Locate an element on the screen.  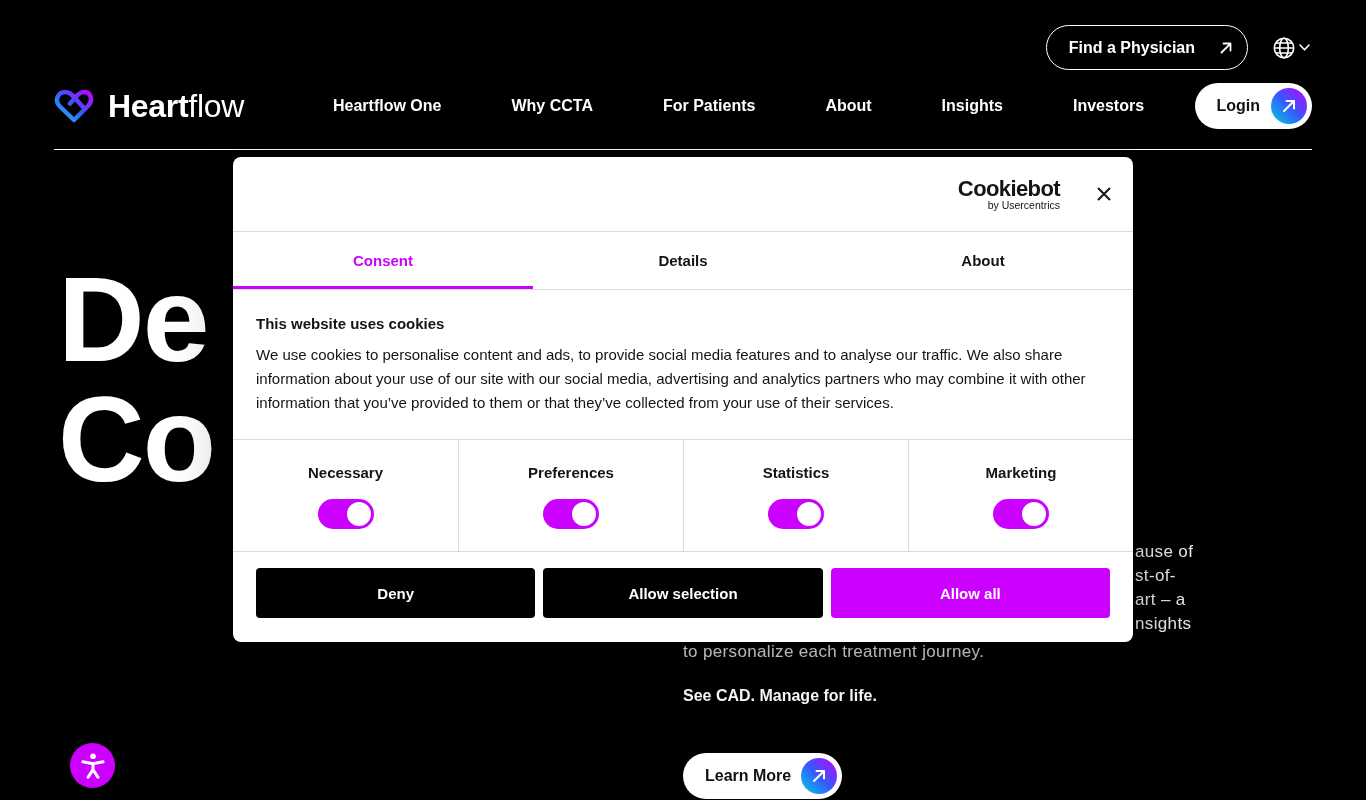
intro-text-fragment: ause of is located at coordinates (1164, 552).